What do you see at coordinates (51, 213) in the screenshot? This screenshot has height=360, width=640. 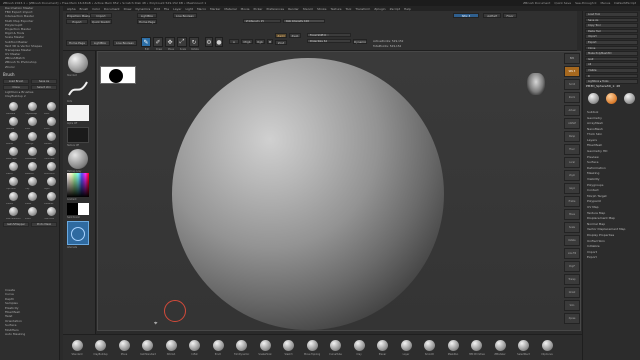 I see `brush-thumb: TrimCurve` at bounding box center [51, 213].